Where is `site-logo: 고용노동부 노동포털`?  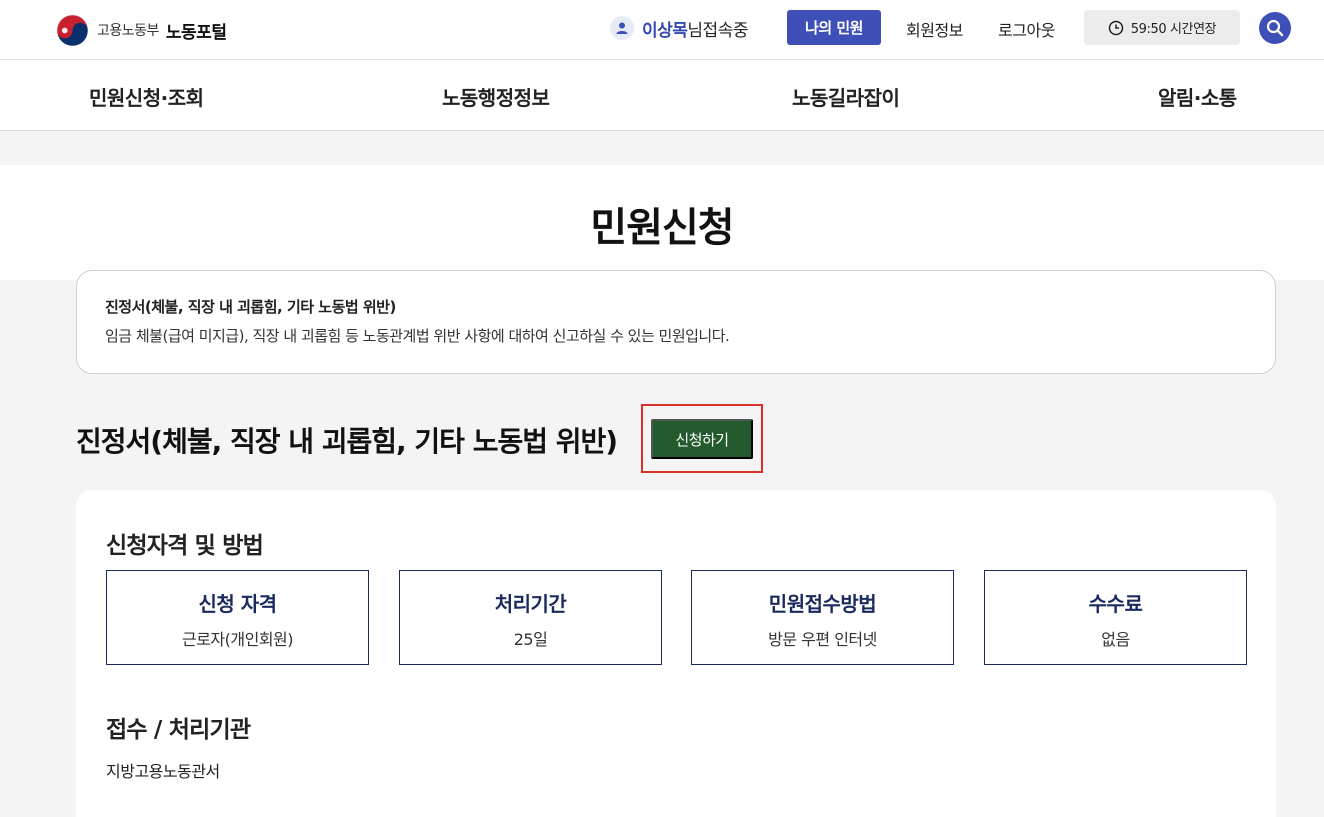 site-logo: 고용노동부 노동포털 is located at coordinates (141, 30).